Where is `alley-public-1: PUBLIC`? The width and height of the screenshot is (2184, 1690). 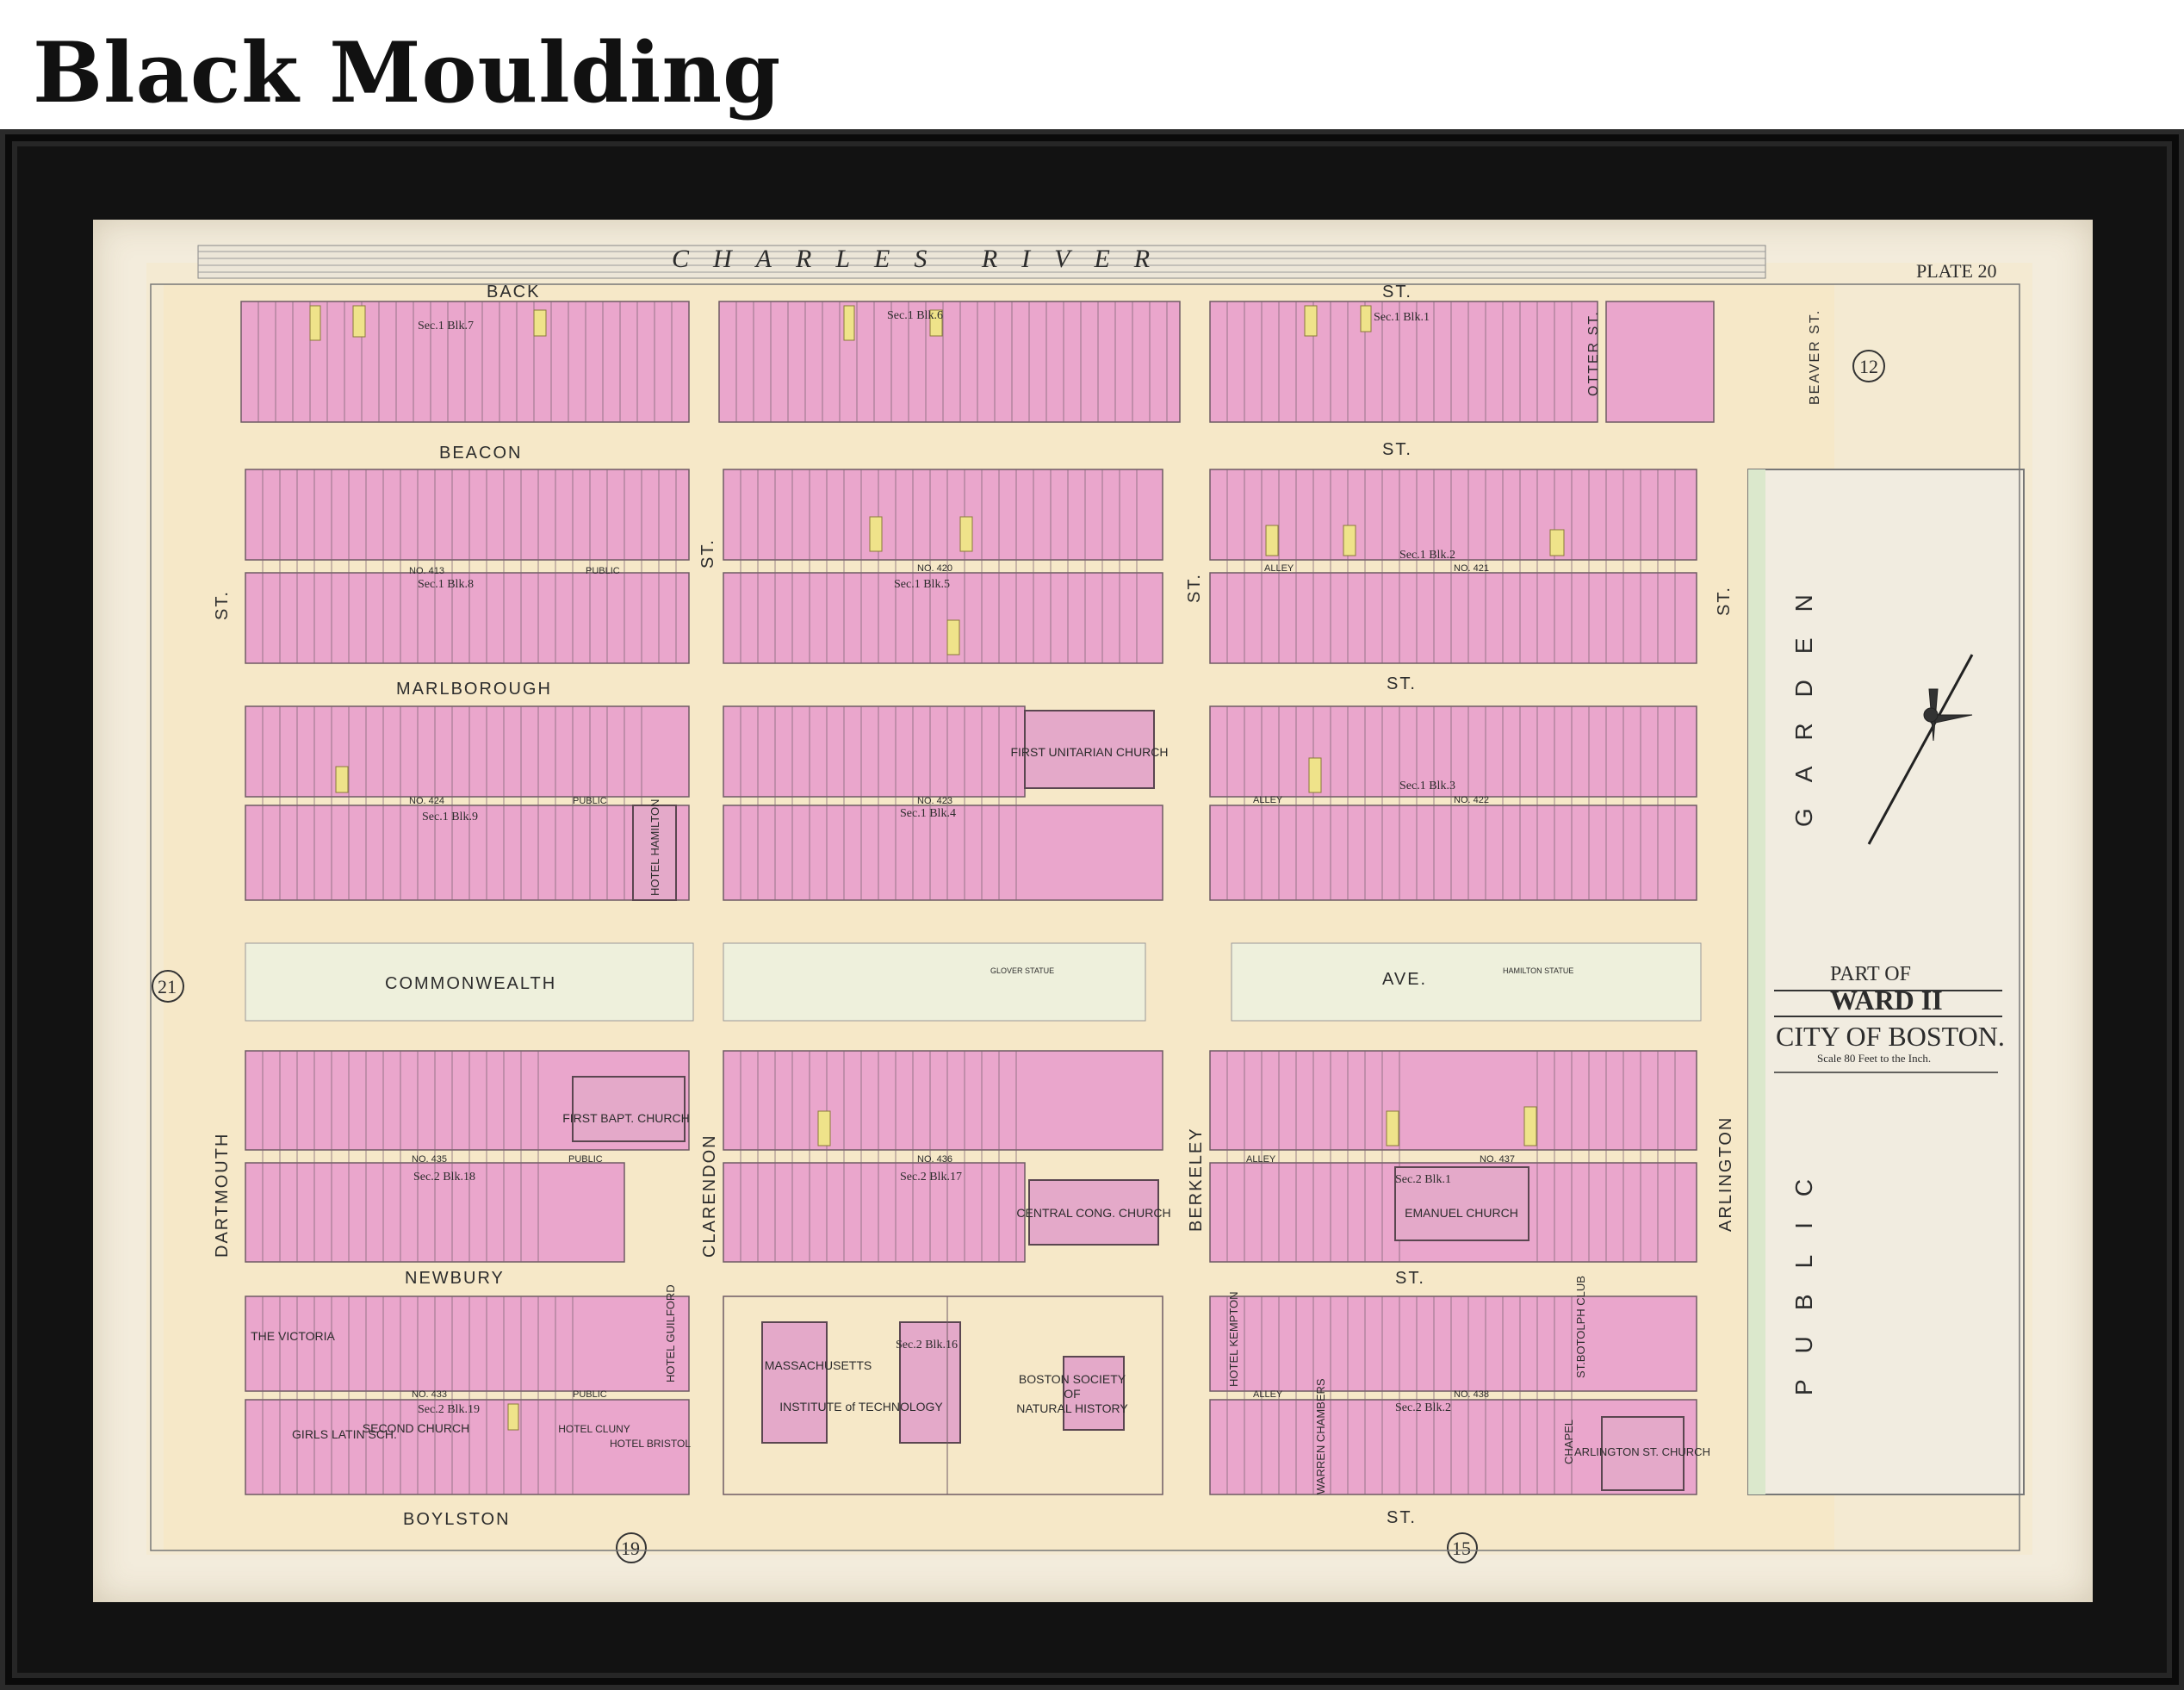
alley-public-1: PUBLIC is located at coordinates (603, 571).